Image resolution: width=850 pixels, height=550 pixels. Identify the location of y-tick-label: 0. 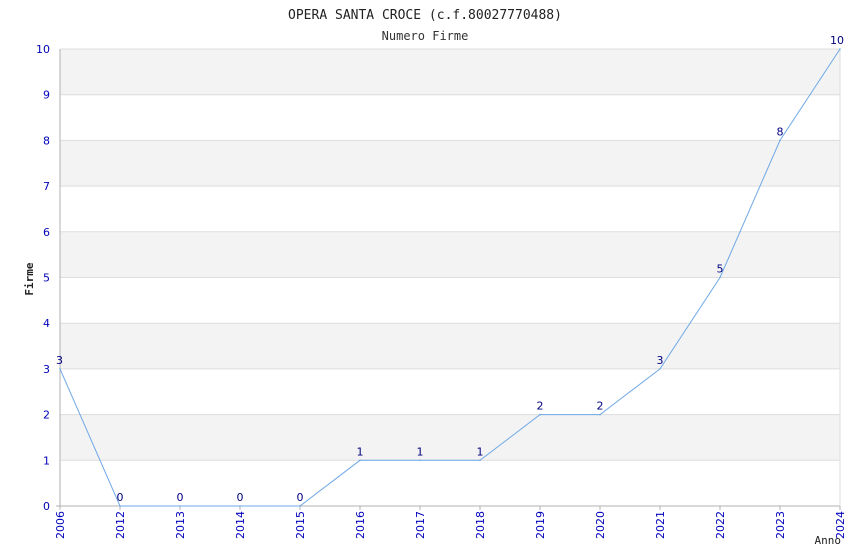
(46, 506).